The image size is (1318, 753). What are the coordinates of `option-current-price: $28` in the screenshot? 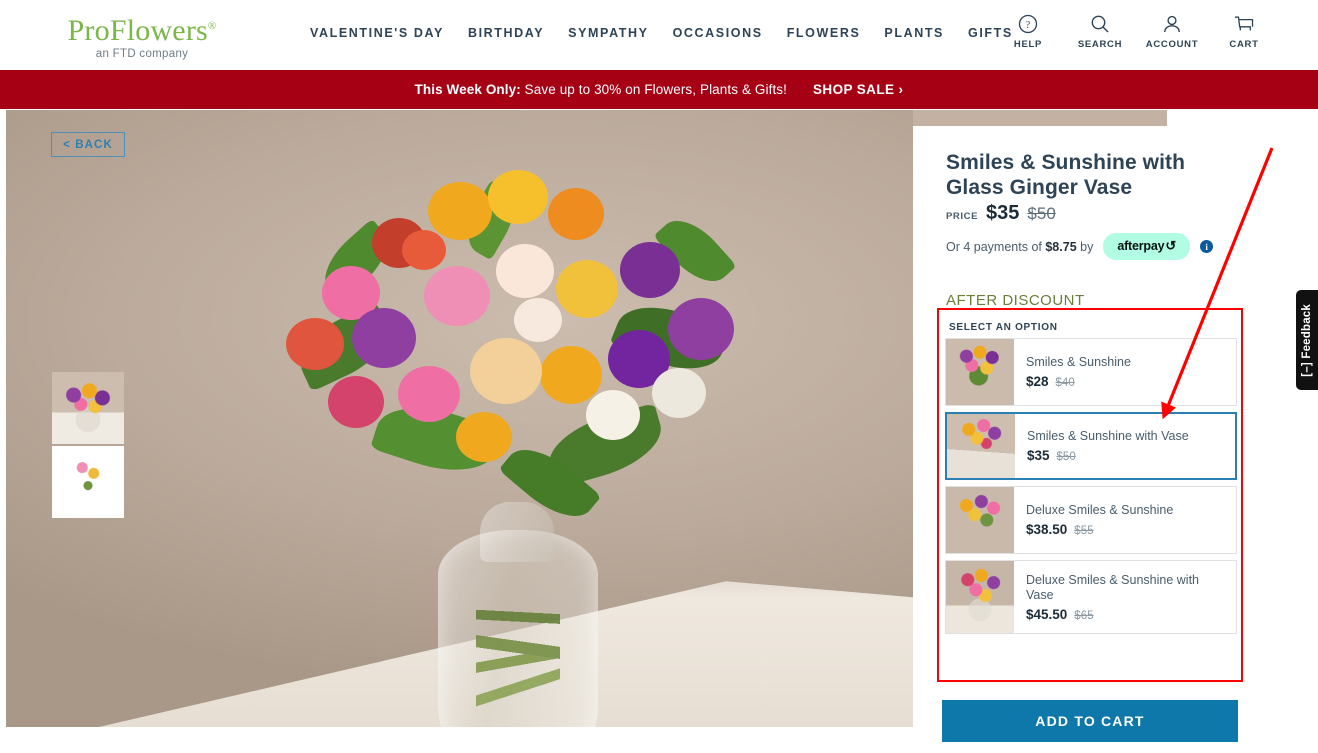 It's located at (1037, 381).